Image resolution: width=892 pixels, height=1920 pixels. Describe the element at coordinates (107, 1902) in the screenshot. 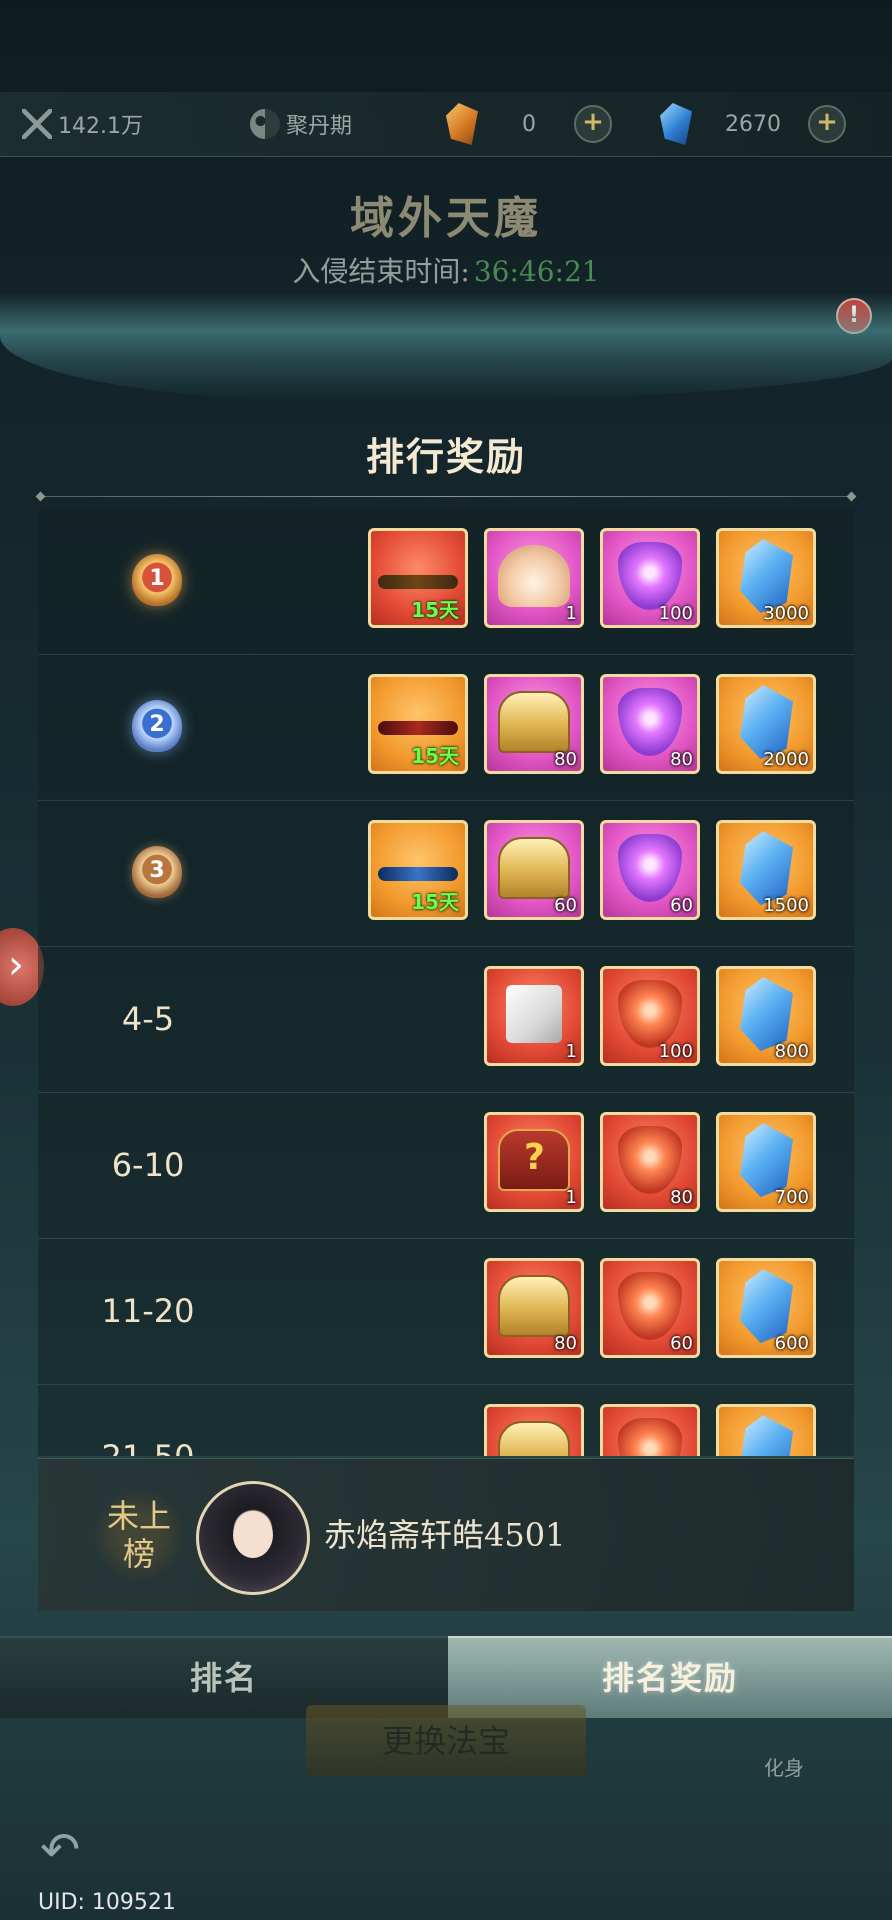

I see `uid-label: UID: 109521` at that location.